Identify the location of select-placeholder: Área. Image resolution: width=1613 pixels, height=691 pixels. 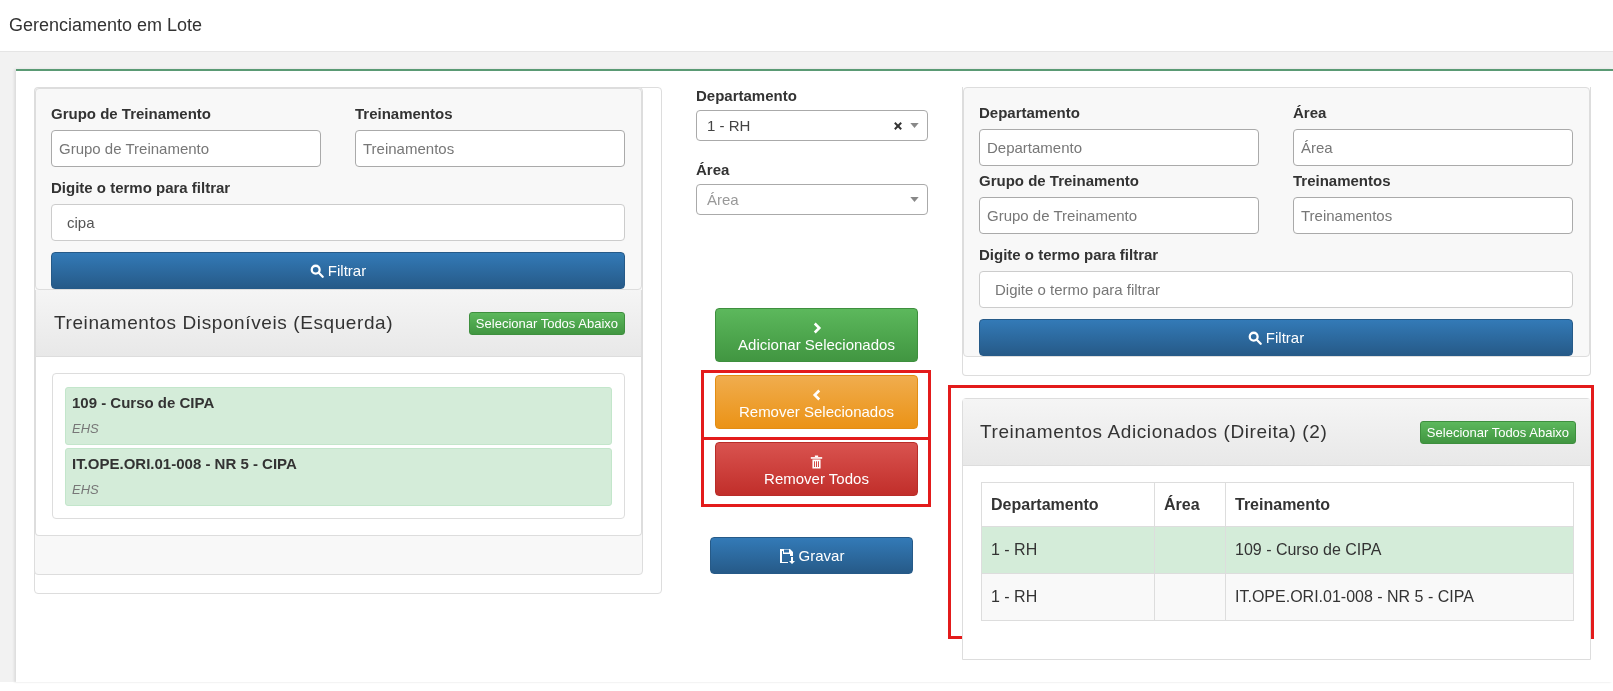
(723, 199).